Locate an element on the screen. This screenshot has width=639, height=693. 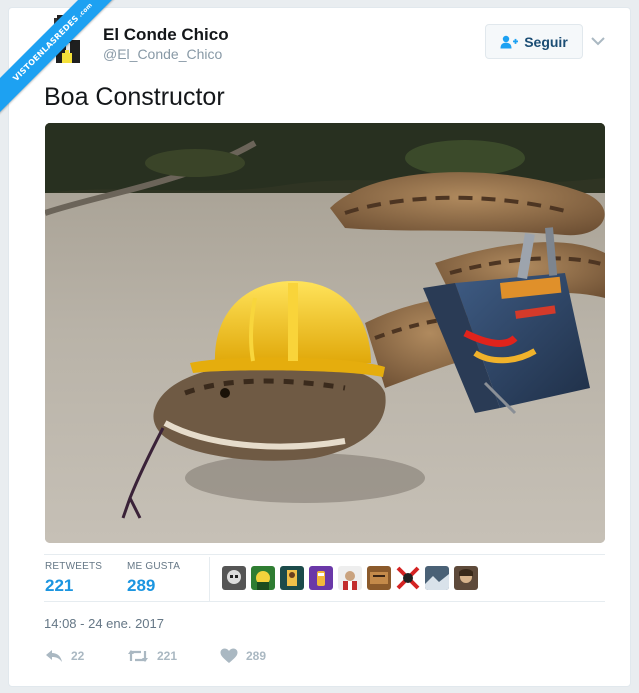
like-count: 289 is located at coordinates (256, 656).